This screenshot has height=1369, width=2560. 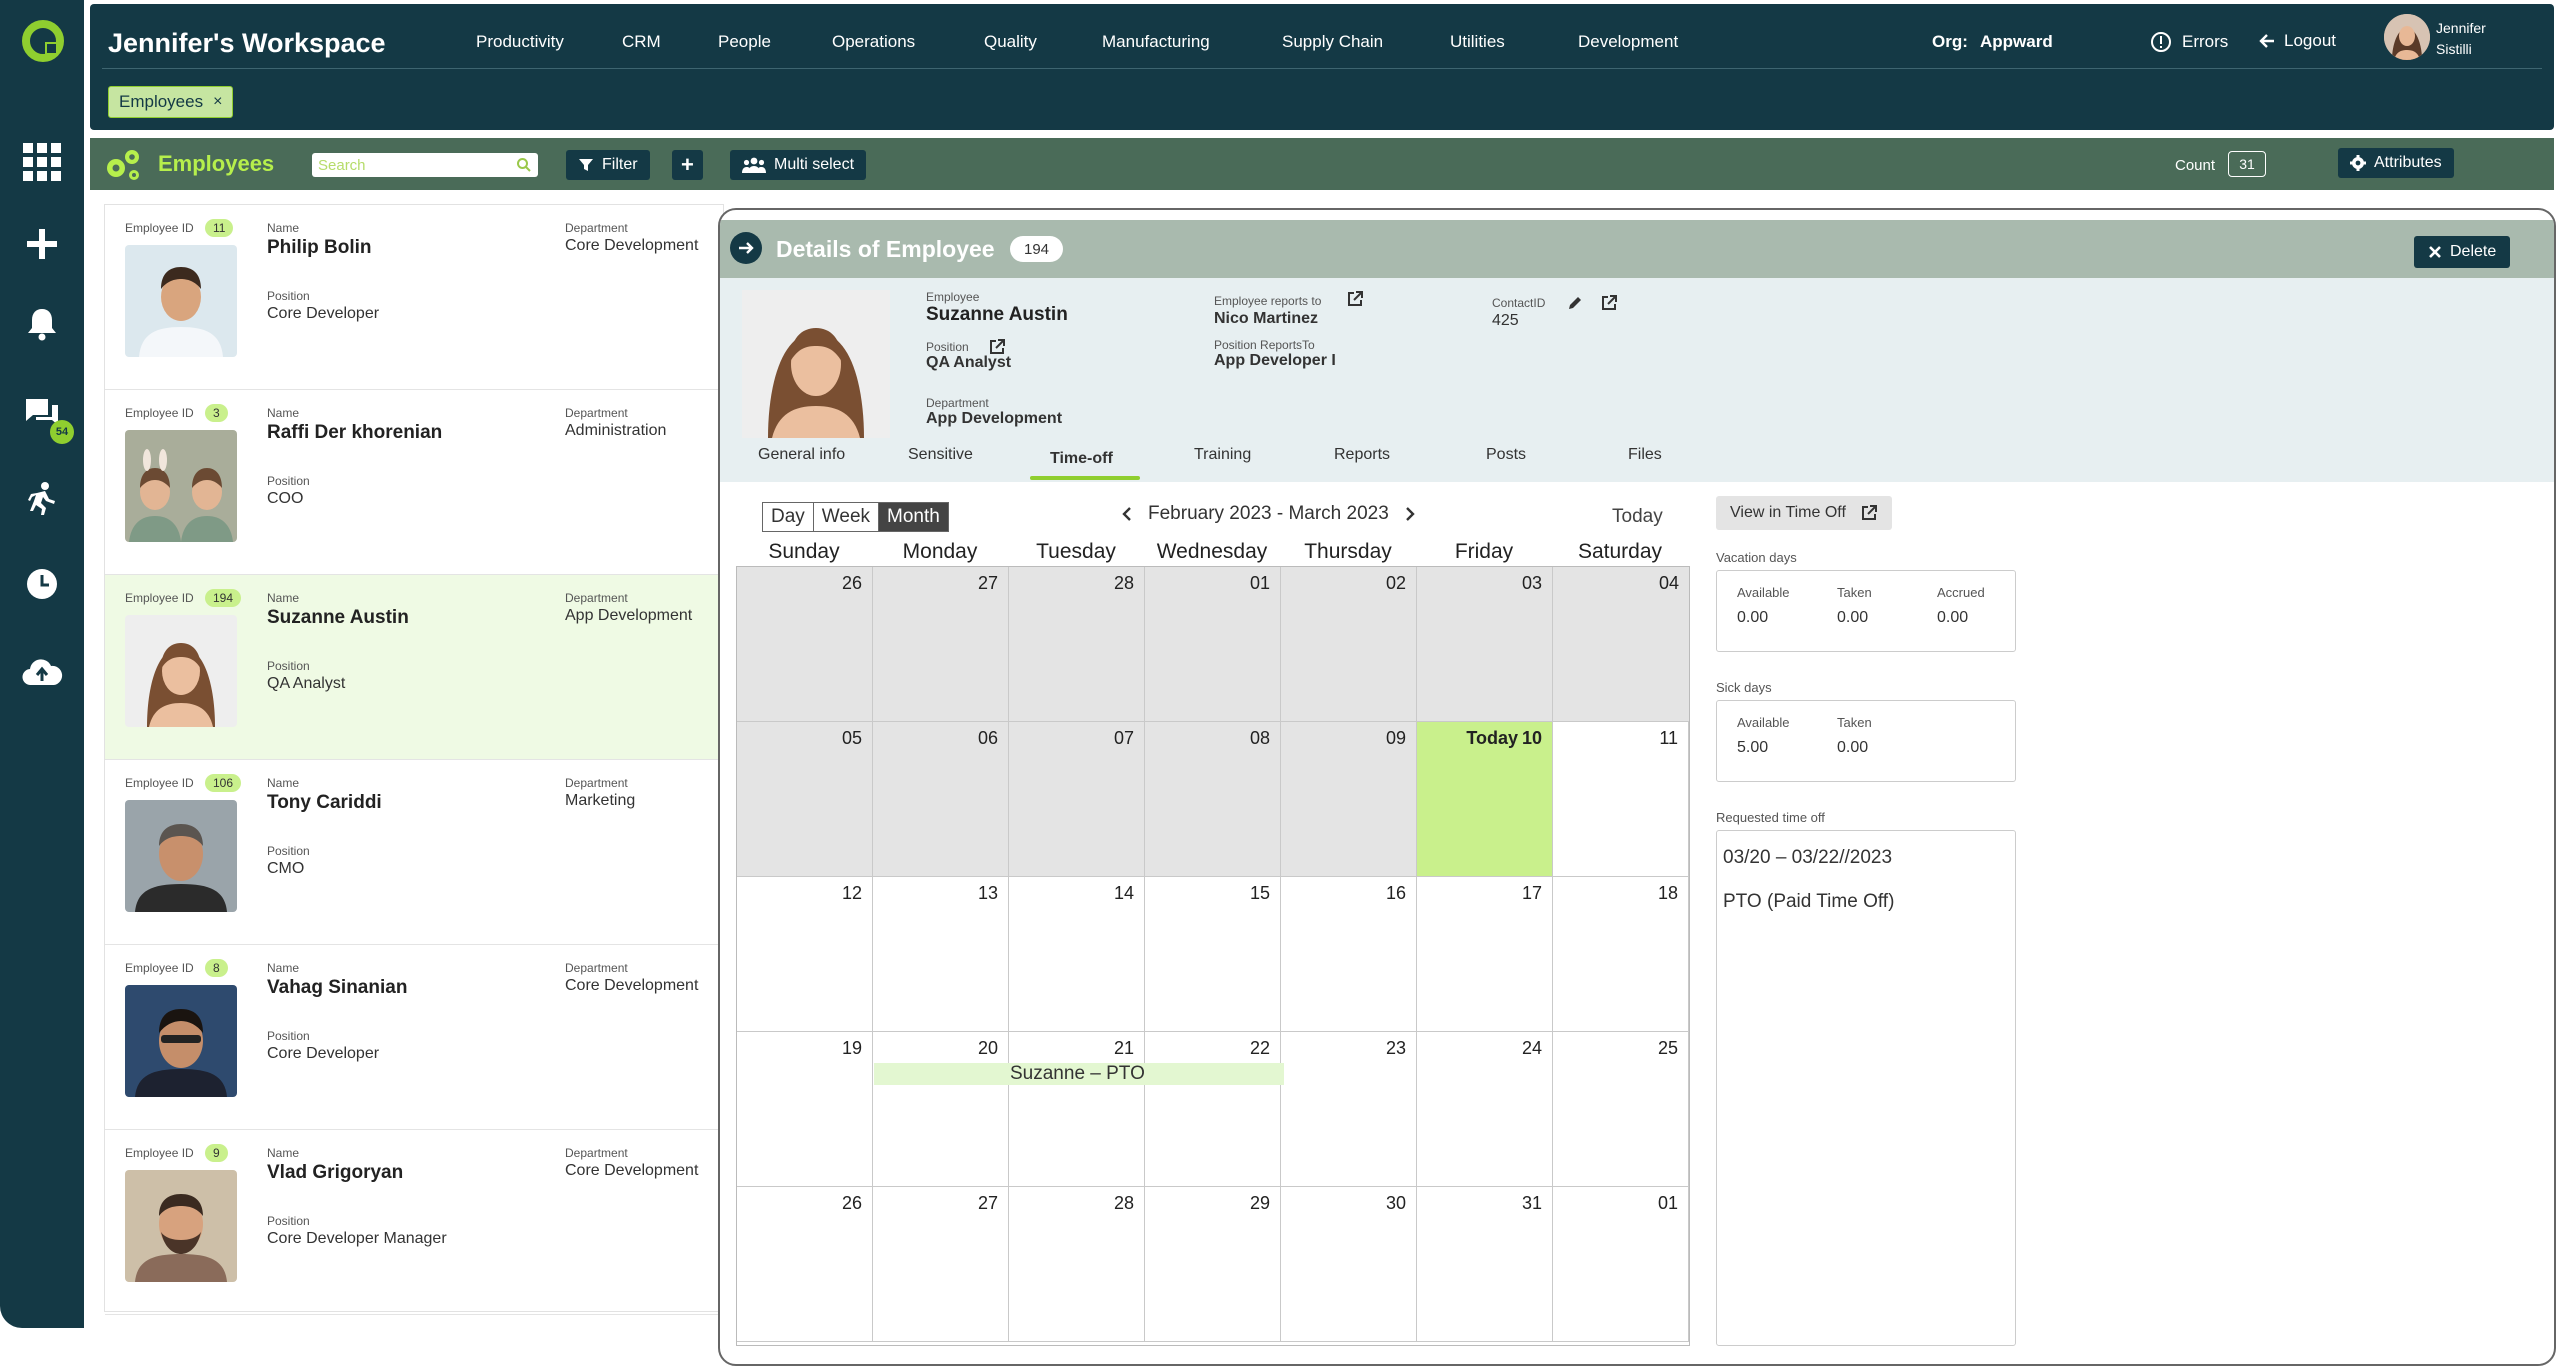 I want to click on calendar-day-cell: 04, so click(x=1621, y=644).